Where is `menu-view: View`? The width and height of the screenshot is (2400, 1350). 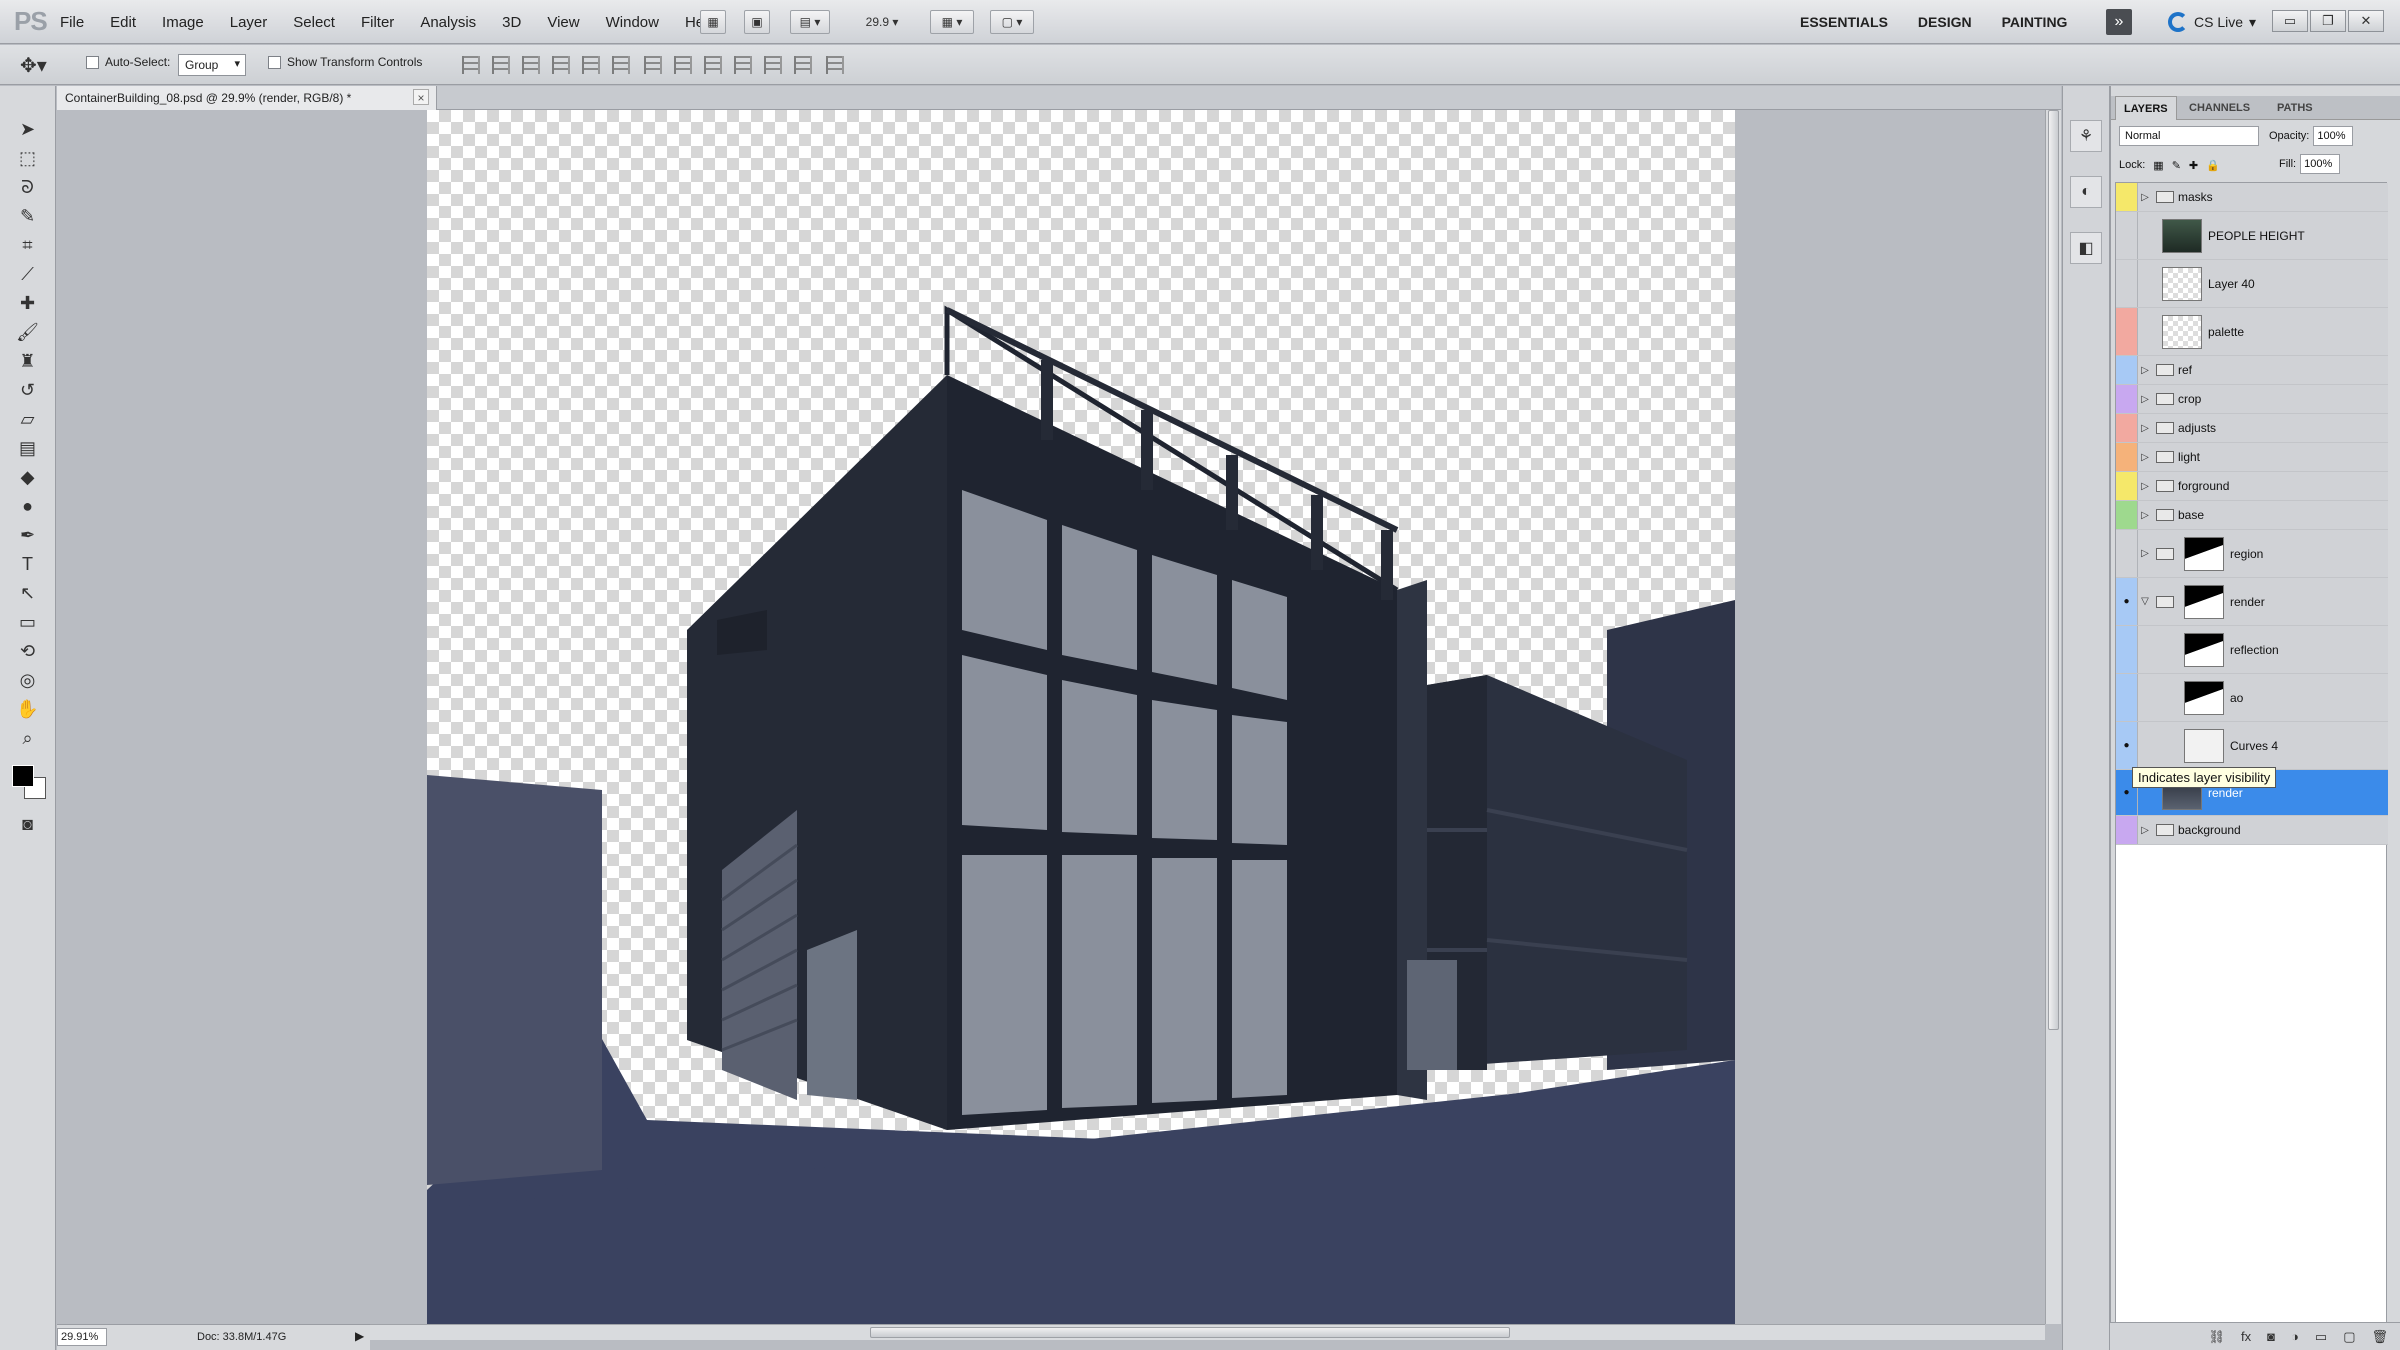 menu-view: View is located at coordinates (563, 22).